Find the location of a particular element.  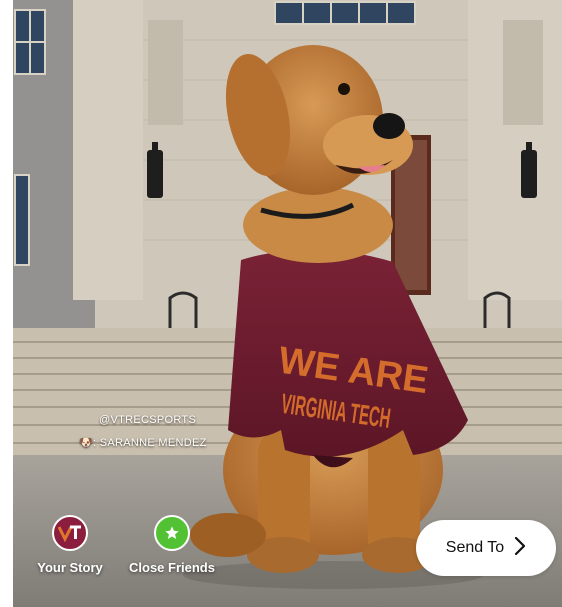

send-to-button: Send To is located at coordinates (486, 548).